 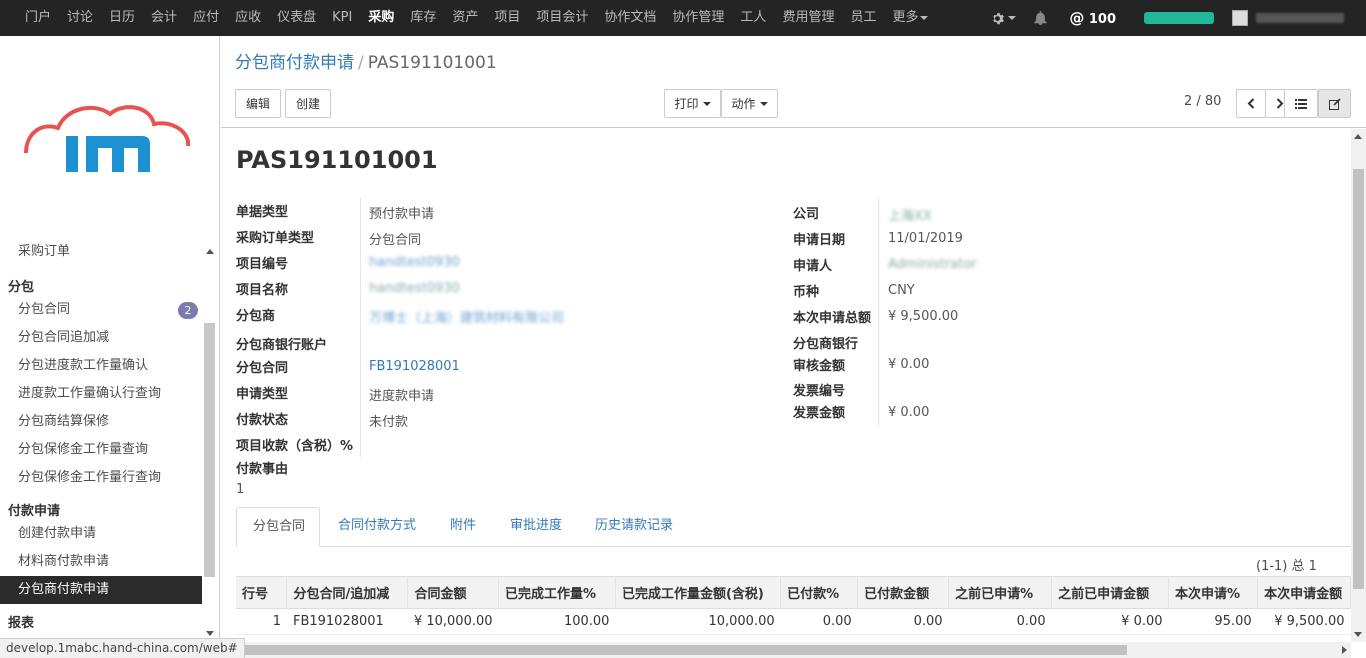 I want to click on top-menu-item: 讨论, so click(x=80, y=18).